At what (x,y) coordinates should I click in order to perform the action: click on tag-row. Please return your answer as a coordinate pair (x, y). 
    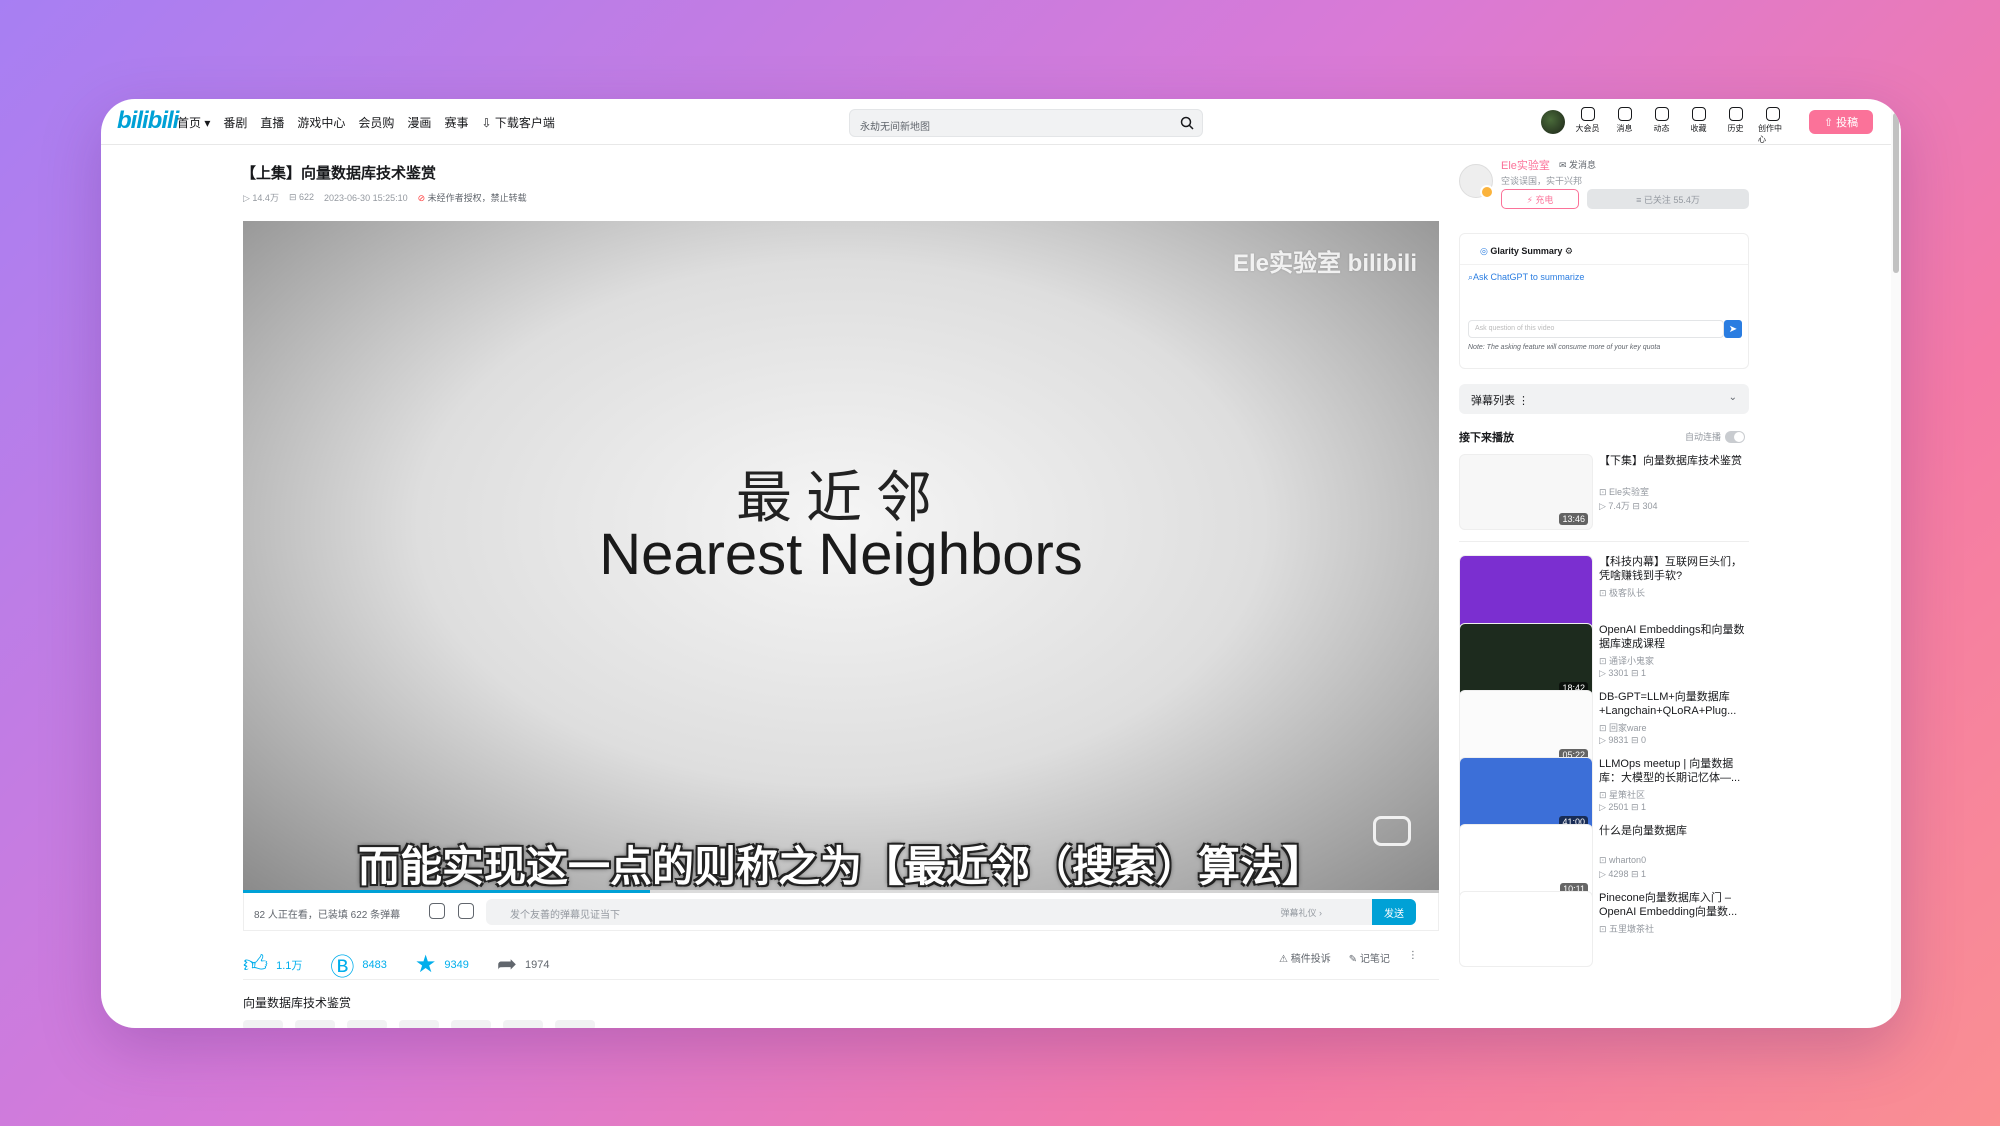
    Looking at the image, I should click on (419, 1024).